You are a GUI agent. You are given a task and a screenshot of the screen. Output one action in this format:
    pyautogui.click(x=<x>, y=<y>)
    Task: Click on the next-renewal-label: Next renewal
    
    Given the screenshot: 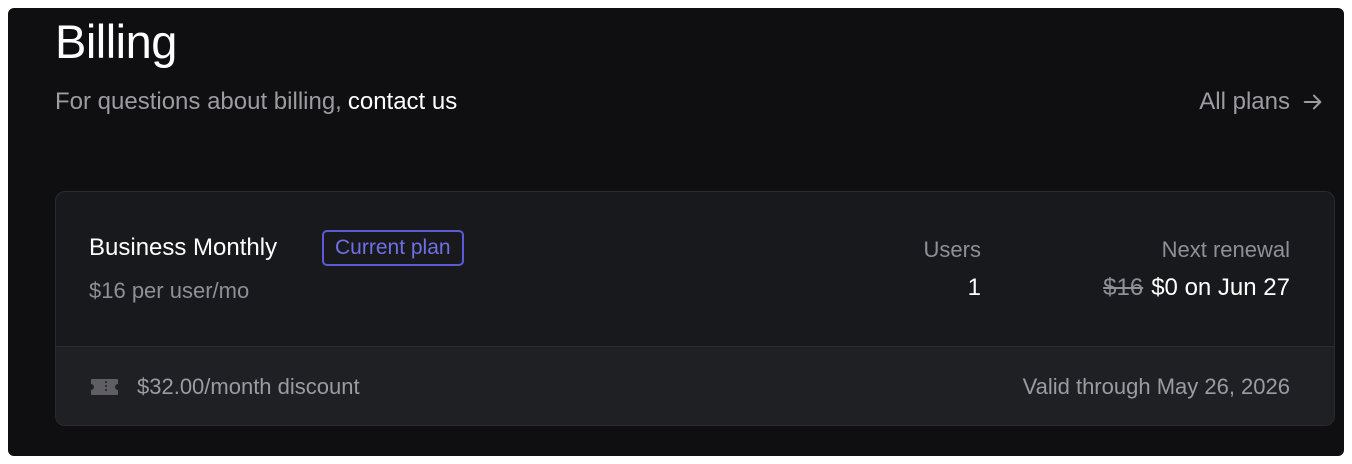 What is the action you would take?
    pyautogui.click(x=1225, y=249)
    